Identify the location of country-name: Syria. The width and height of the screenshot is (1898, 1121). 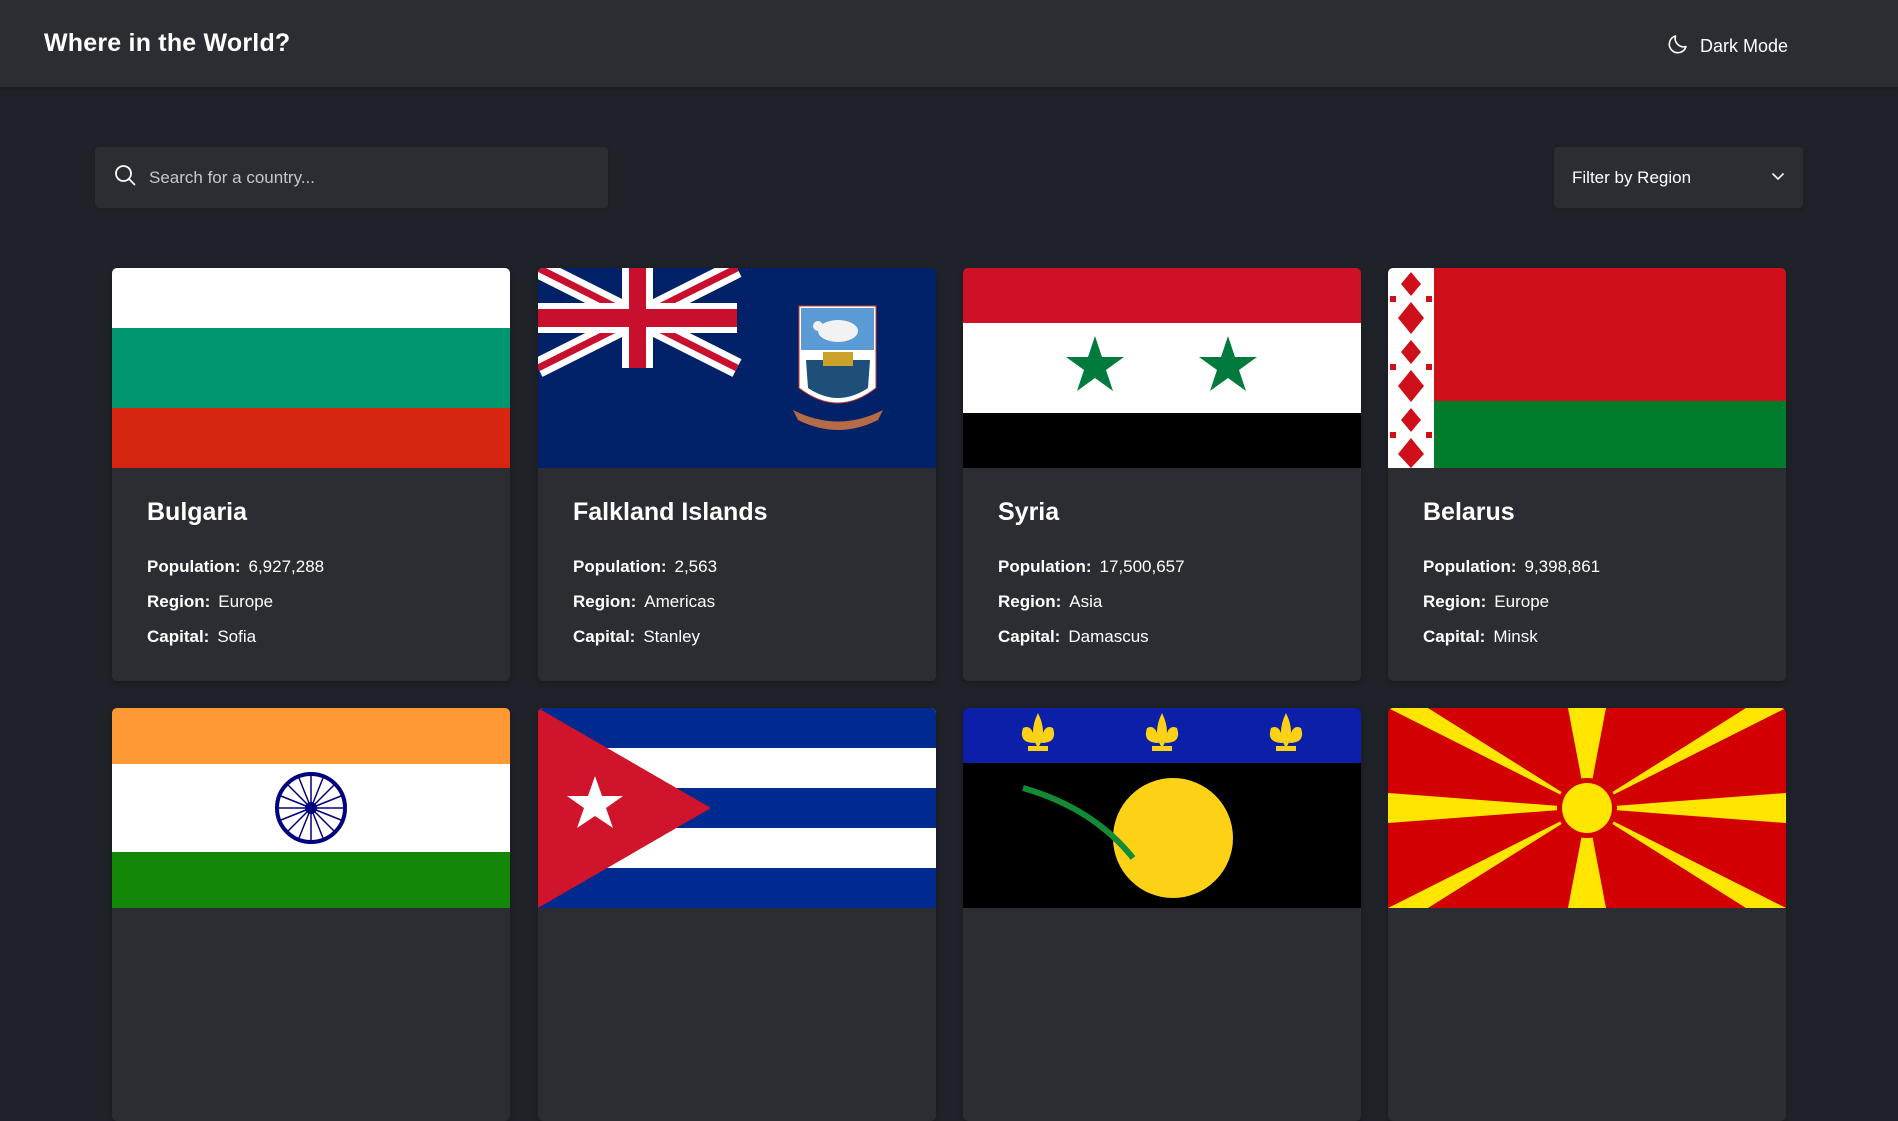
(1029, 512).